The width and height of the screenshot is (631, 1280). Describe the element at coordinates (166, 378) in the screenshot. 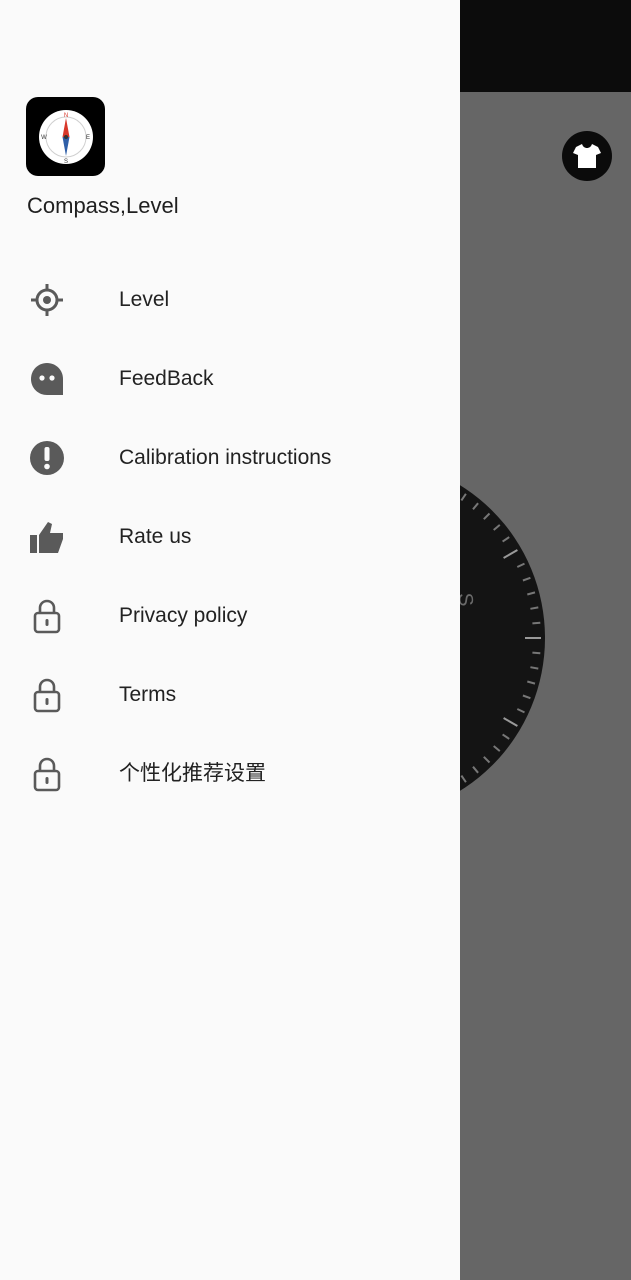

I see `menu-item-label: FeedBack` at that location.